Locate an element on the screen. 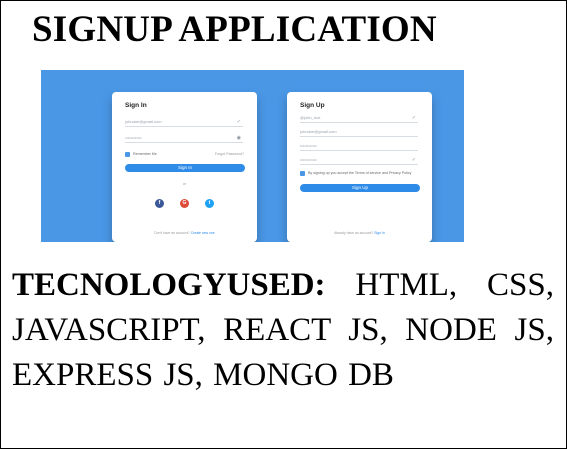 The width and height of the screenshot is (567, 449). signup-password-value: •••••••••••• is located at coordinates (308, 145).